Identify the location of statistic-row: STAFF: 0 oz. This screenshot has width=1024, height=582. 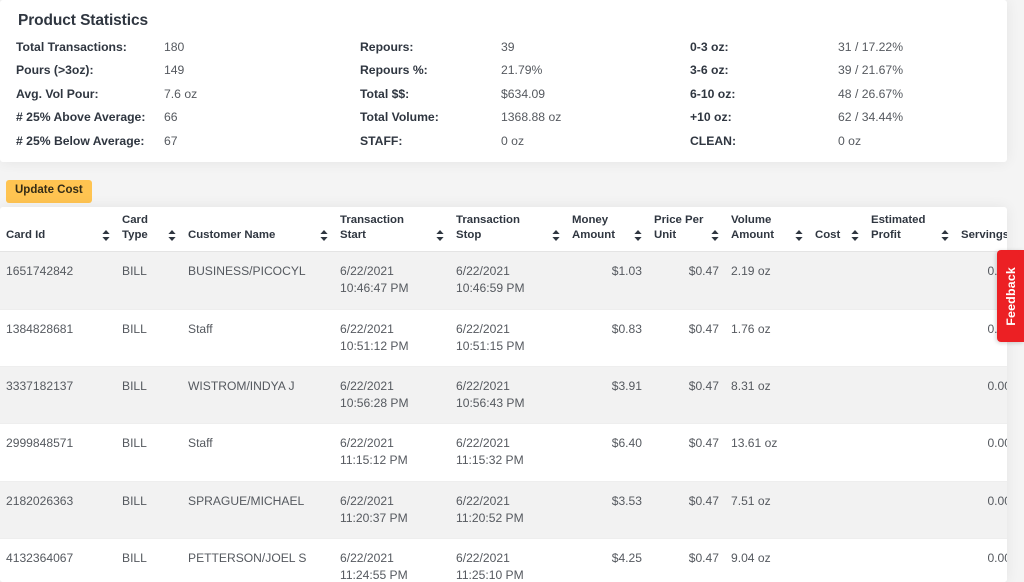
(525, 145).